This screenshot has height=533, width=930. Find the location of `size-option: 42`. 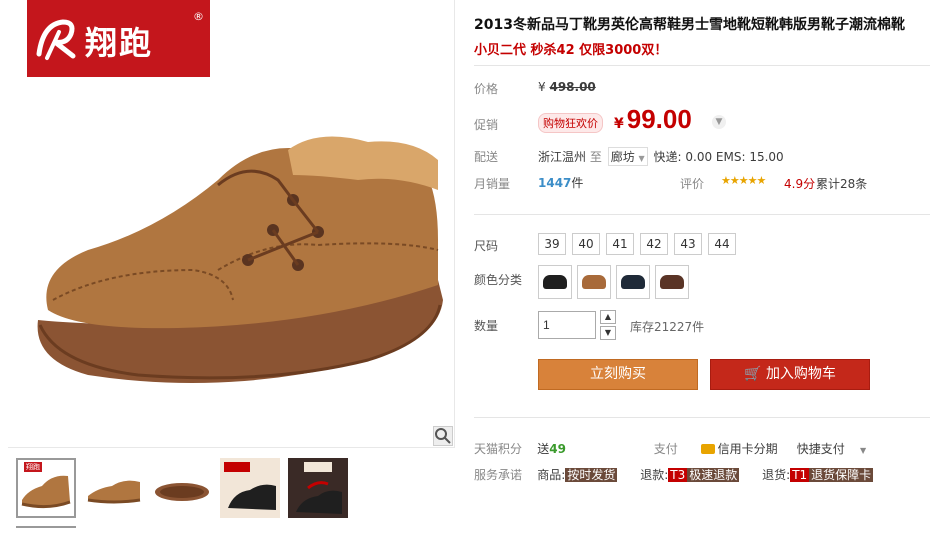

size-option: 42 is located at coordinates (654, 244).